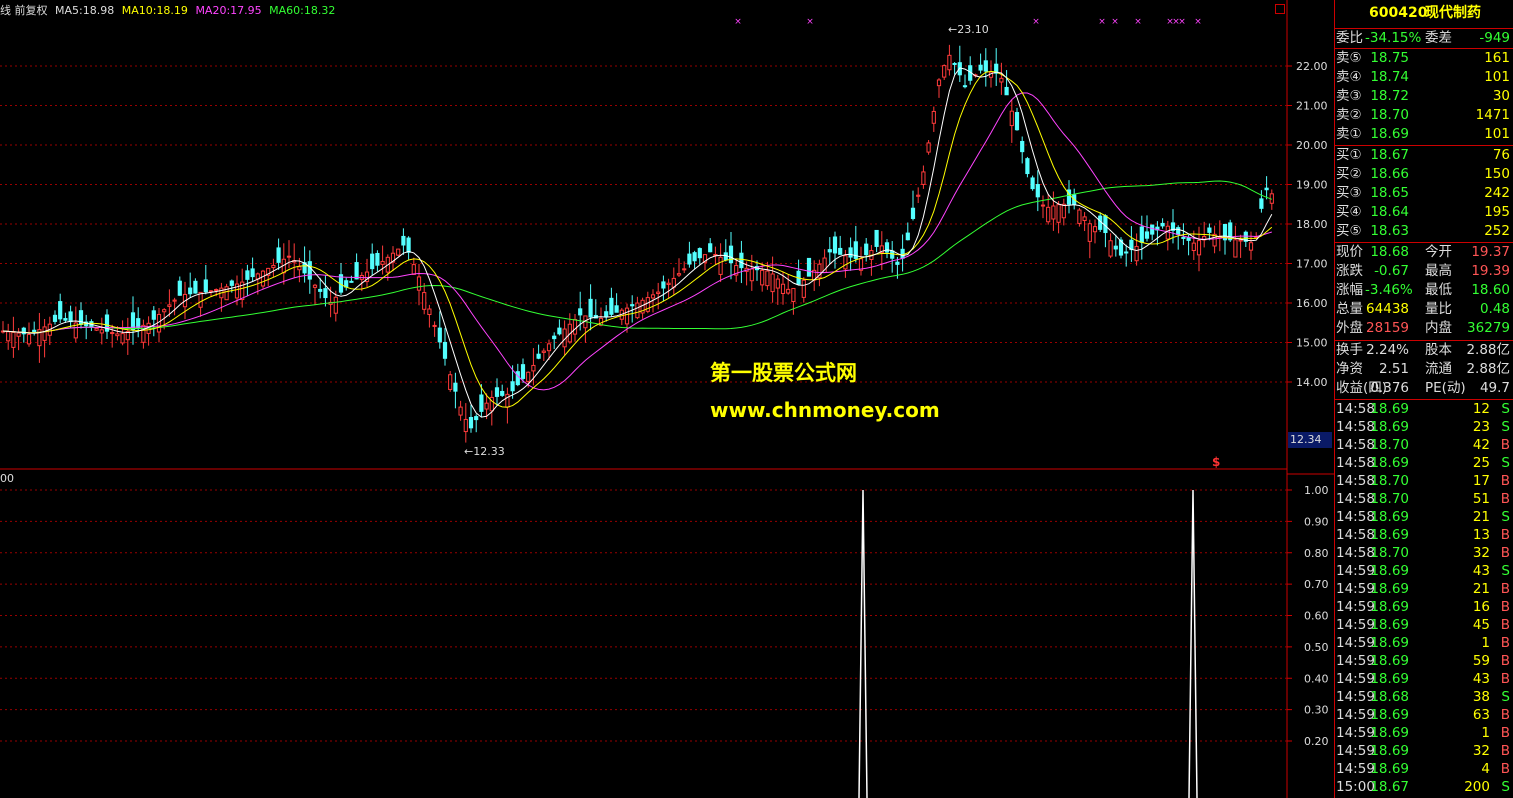  Describe the element at coordinates (1497, 212) in the screenshot. I see `bids-volume: 195` at that location.